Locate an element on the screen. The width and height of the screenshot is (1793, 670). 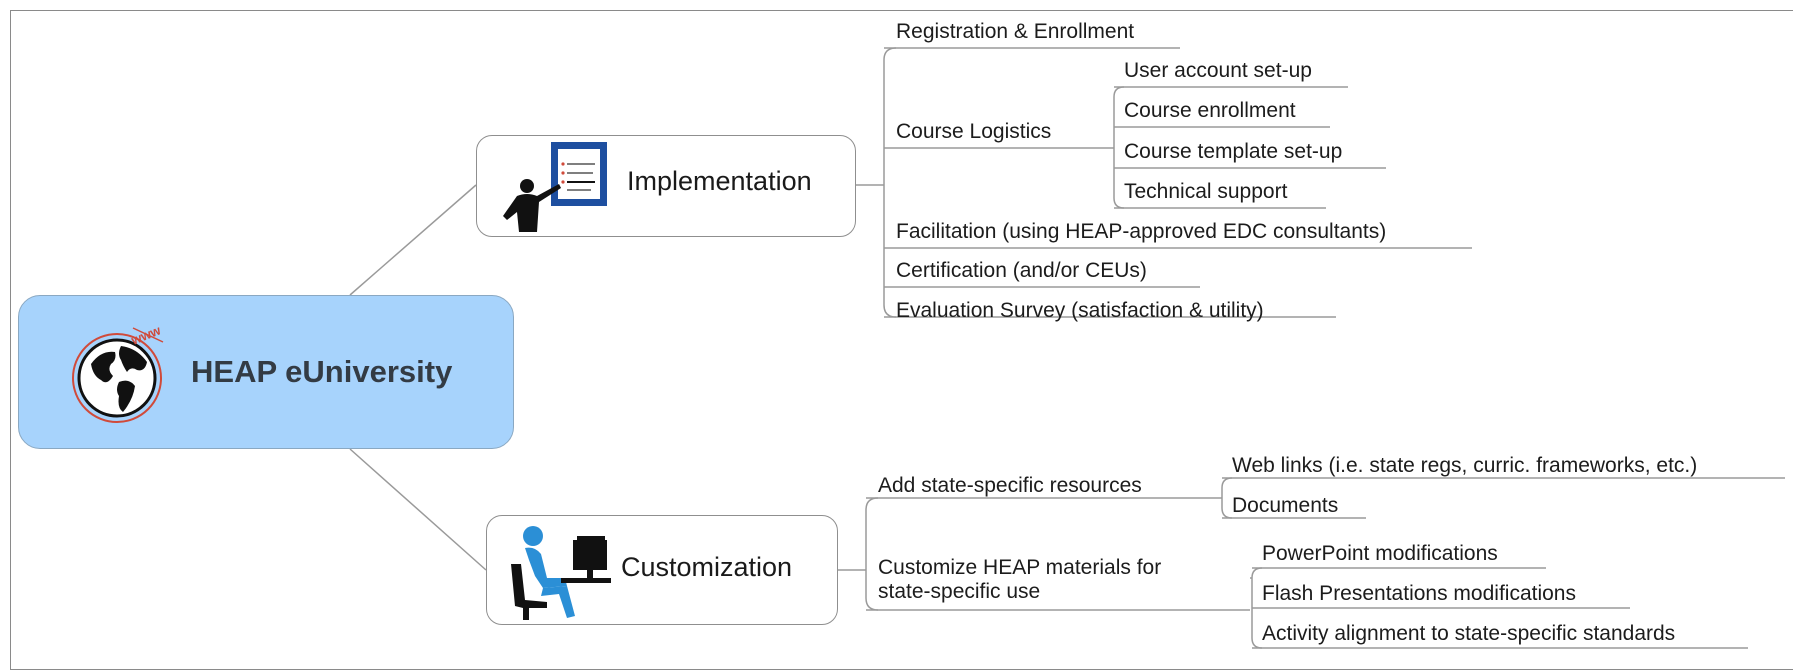
topic-course-template-setup: Course template set-up is located at coordinates (1233, 152).